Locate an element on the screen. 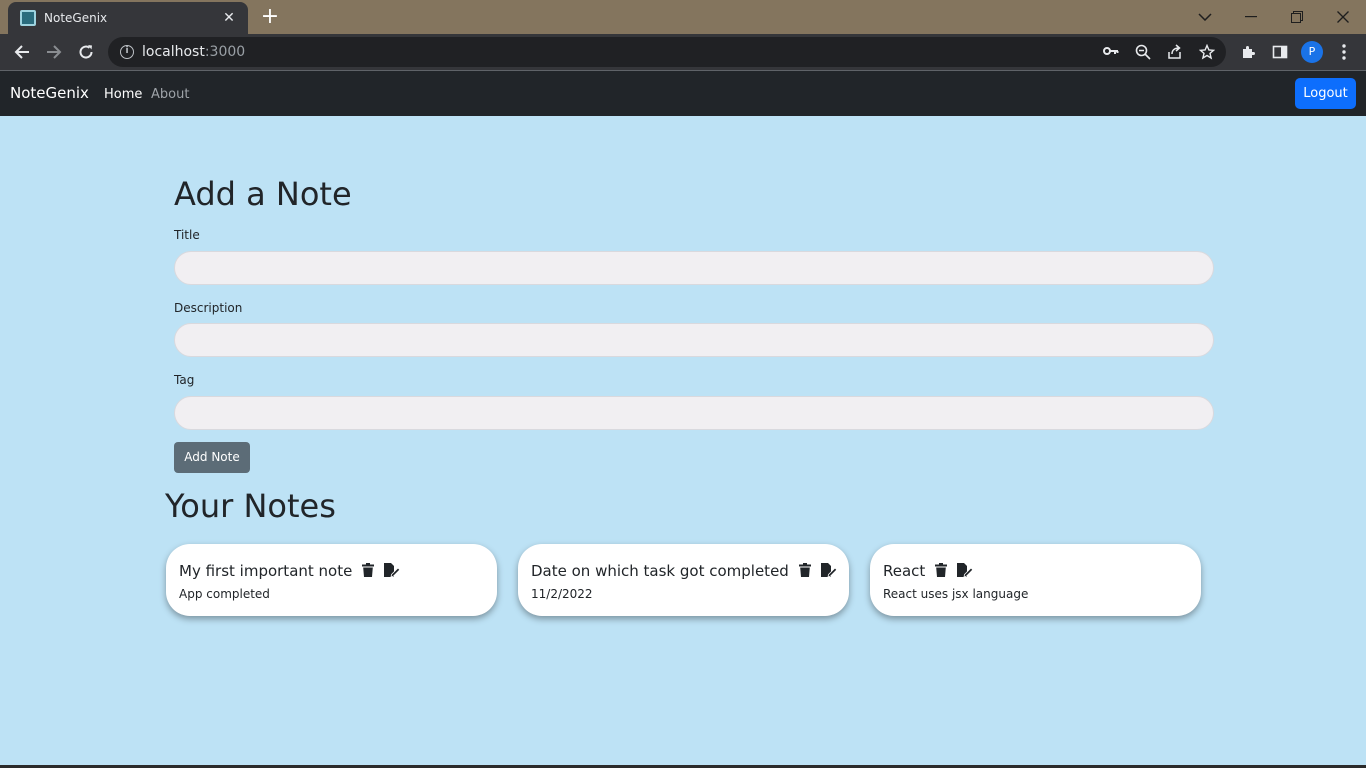 The width and height of the screenshot is (1366, 768). browser-tab-strip: NoteGenix ✕ + is located at coordinates (683, 17).